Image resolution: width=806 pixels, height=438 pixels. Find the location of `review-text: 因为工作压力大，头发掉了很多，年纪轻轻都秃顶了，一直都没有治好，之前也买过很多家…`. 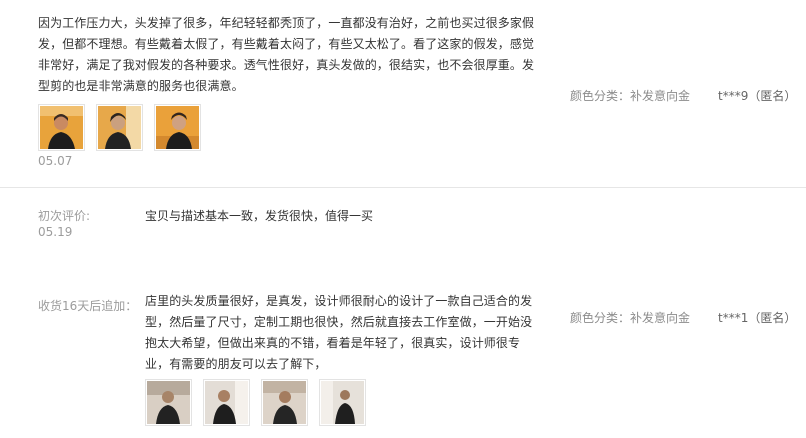

review-text: 因为工作压力大，头发掉了很多，年纪轻轻都秃顶了，一直都没有治好，之前也买过很多家… is located at coordinates (286, 54).